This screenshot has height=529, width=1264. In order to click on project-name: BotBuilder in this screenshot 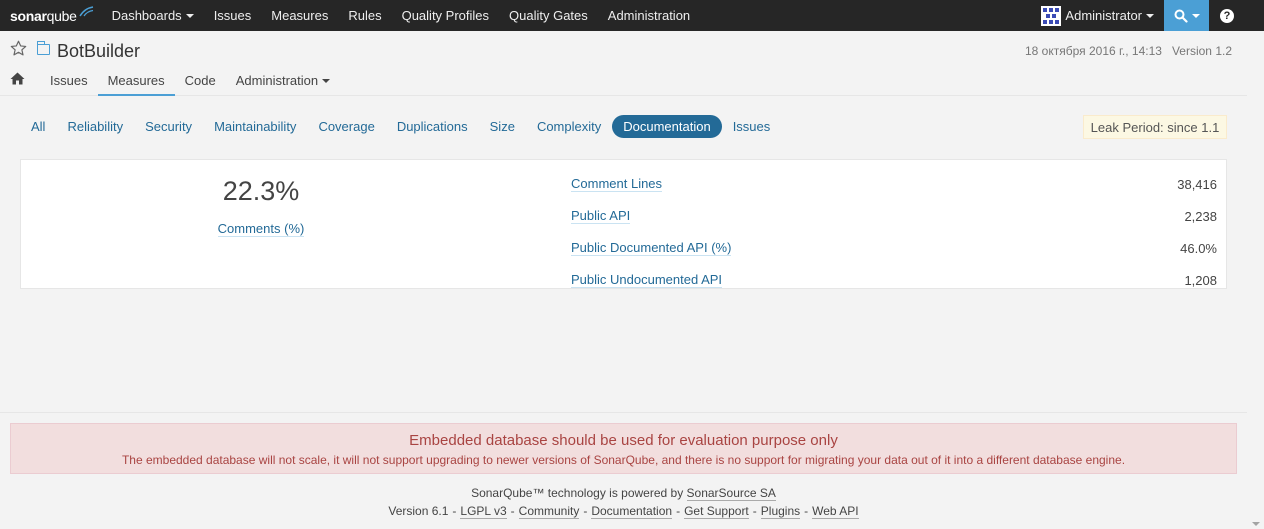, I will do `click(98, 51)`.